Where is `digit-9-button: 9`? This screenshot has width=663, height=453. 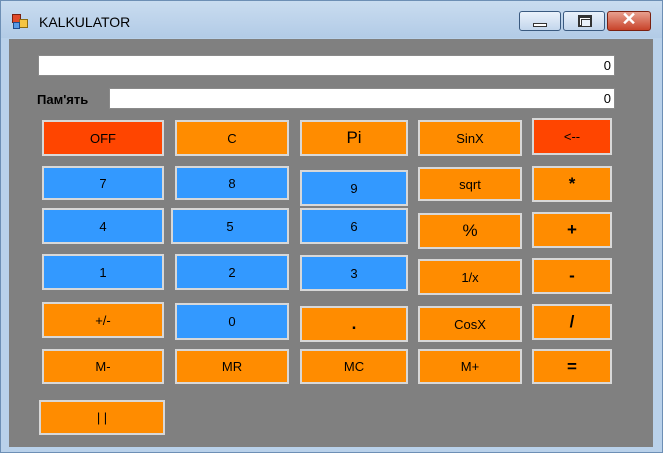
digit-9-button: 9 is located at coordinates (354, 188).